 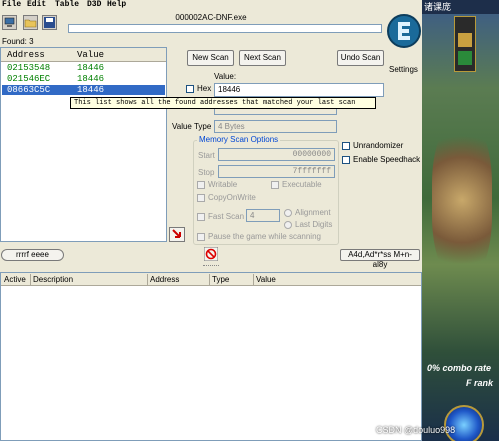 I want to click on column-type: Type, so click(x=220, y=279).